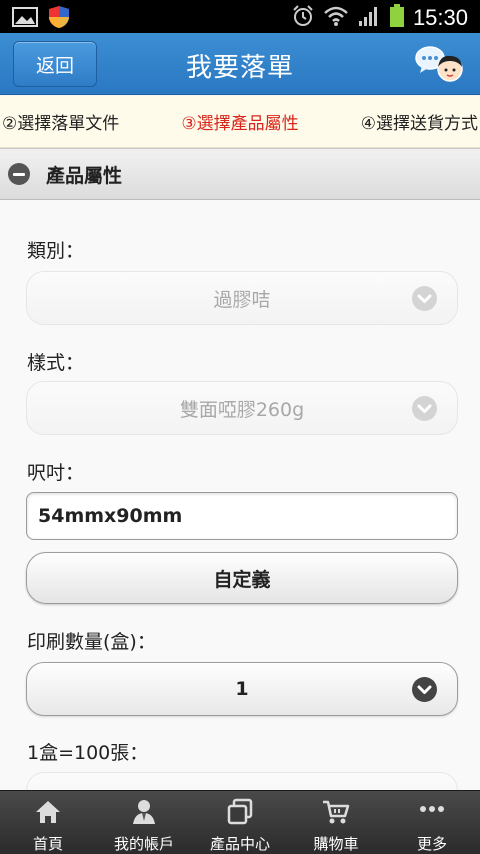  I want to click on size-label: 呎吋：, so click(56, 473).